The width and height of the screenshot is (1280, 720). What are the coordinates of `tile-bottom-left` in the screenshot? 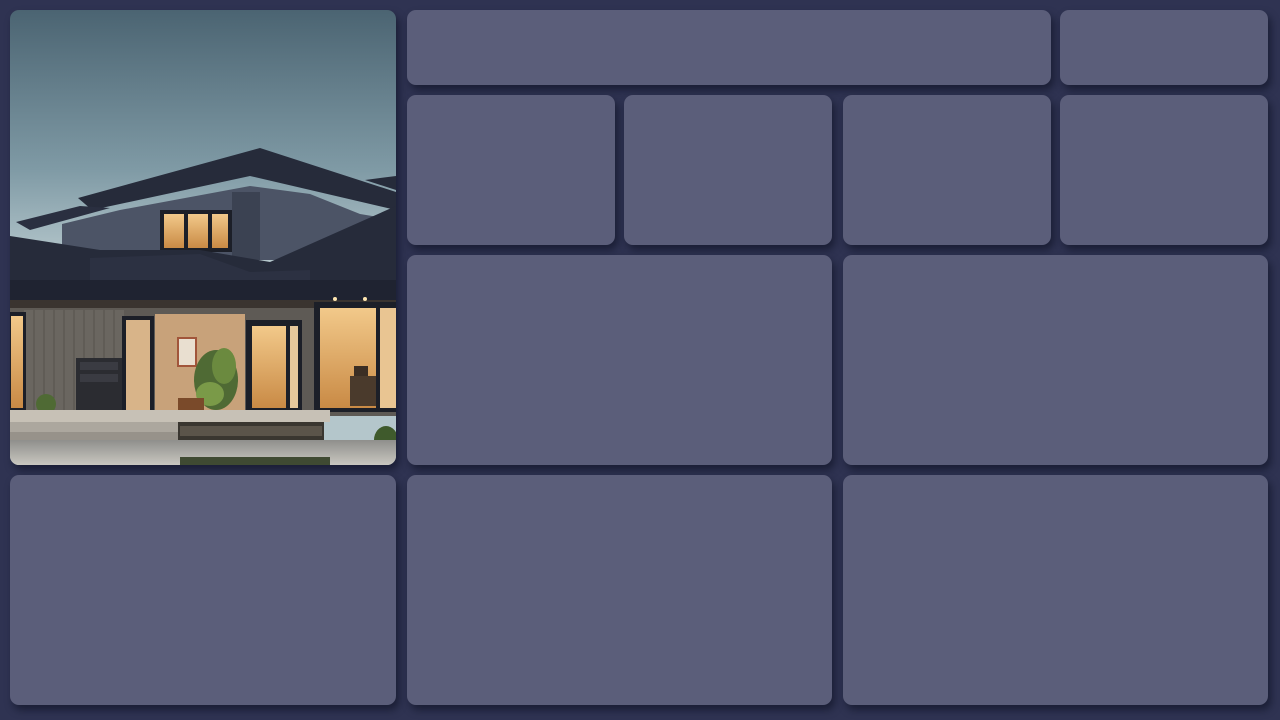 It's located at (203, 590).